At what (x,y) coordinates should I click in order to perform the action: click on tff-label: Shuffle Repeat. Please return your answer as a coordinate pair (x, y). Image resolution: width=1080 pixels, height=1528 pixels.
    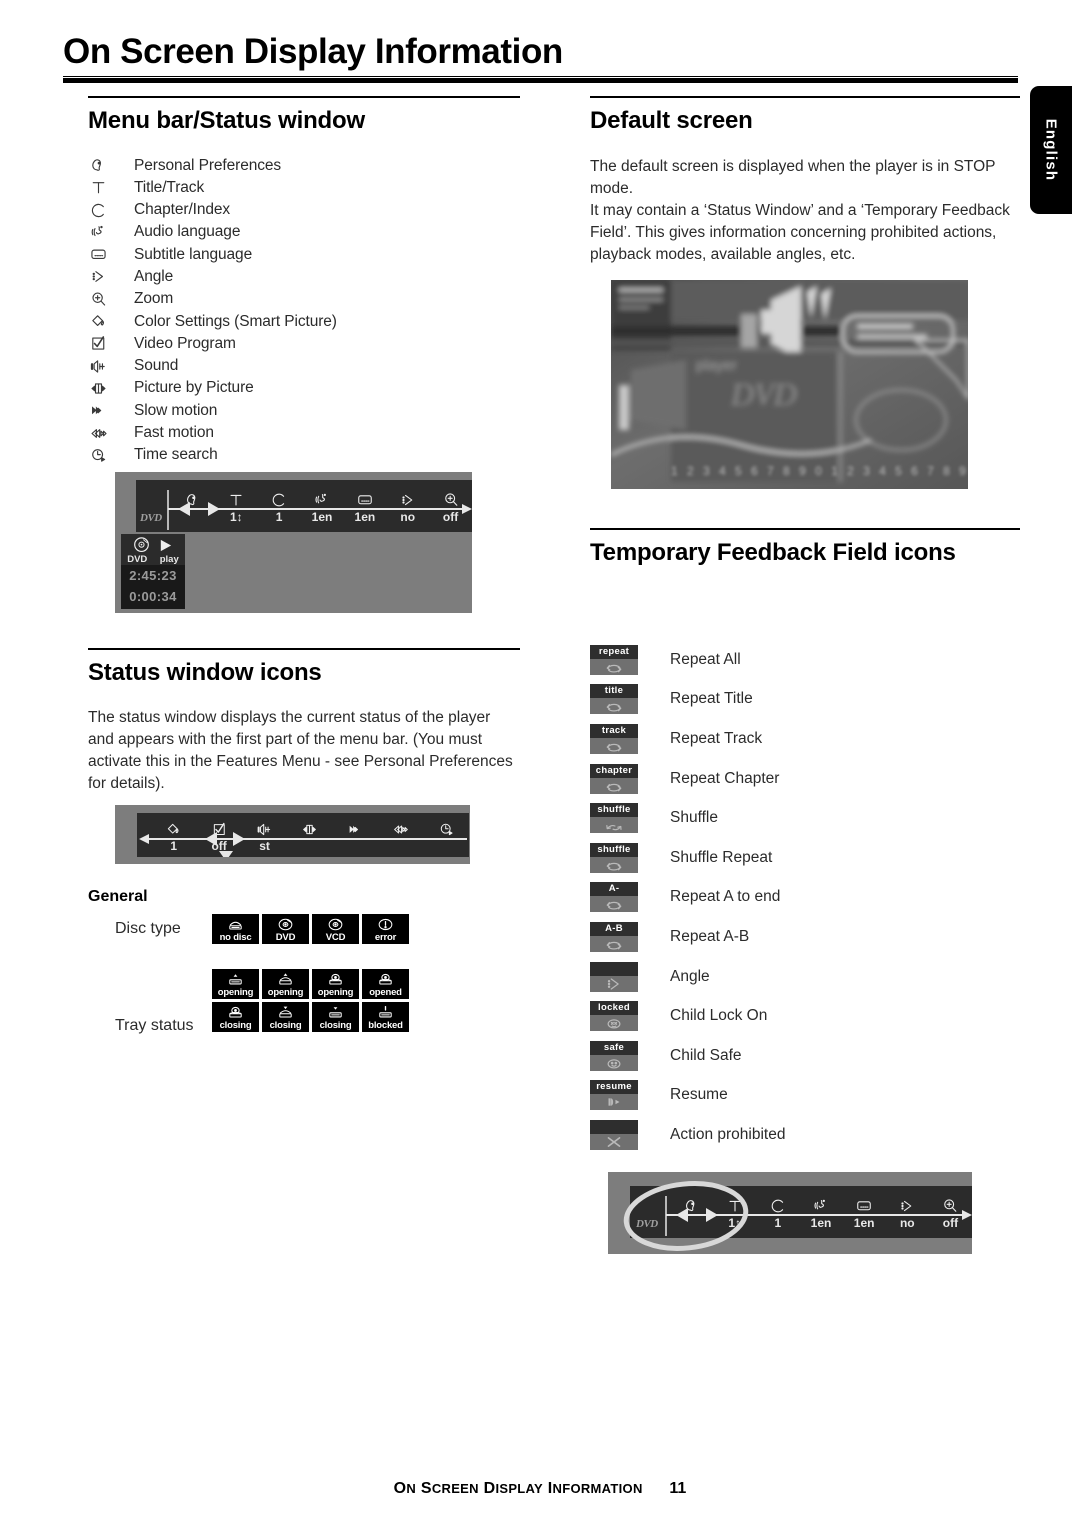
    Looking at the image, I should click on (721, 857).